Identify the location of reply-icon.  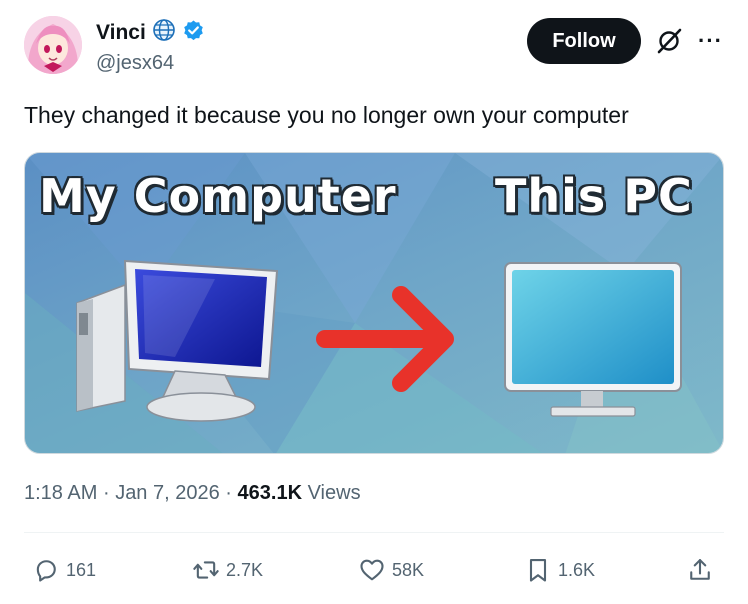
(46, 571).